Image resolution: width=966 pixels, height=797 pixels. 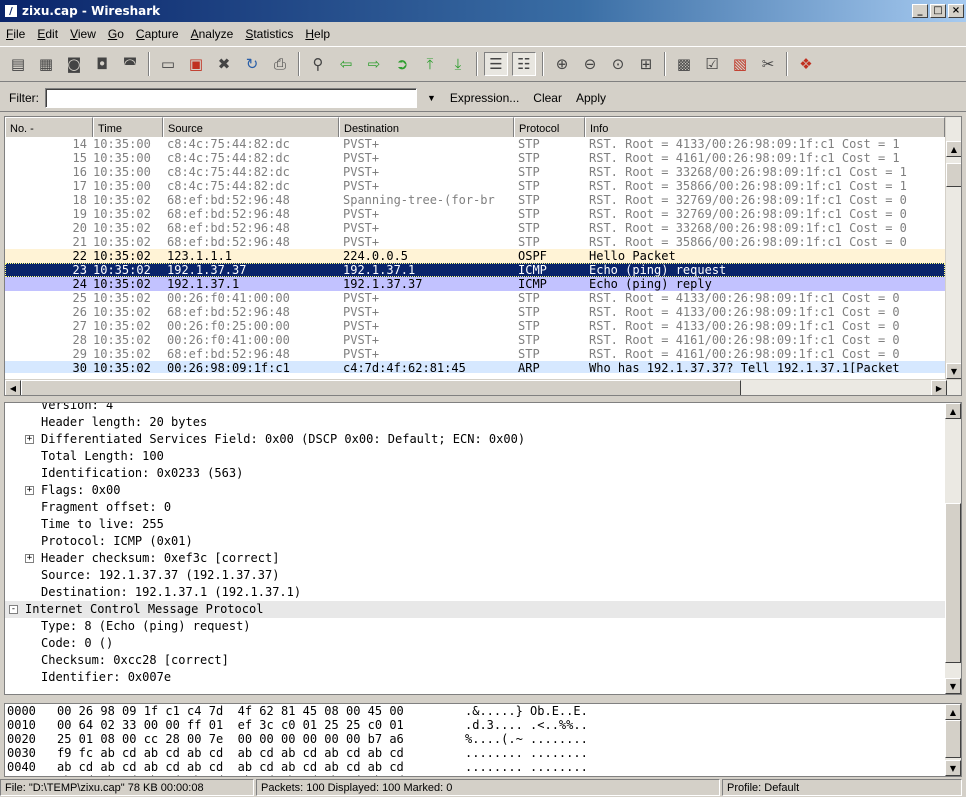 I want to click on detail-tree-item: Type: 8 (Echo (ping) request), so click(x=475, y=626).